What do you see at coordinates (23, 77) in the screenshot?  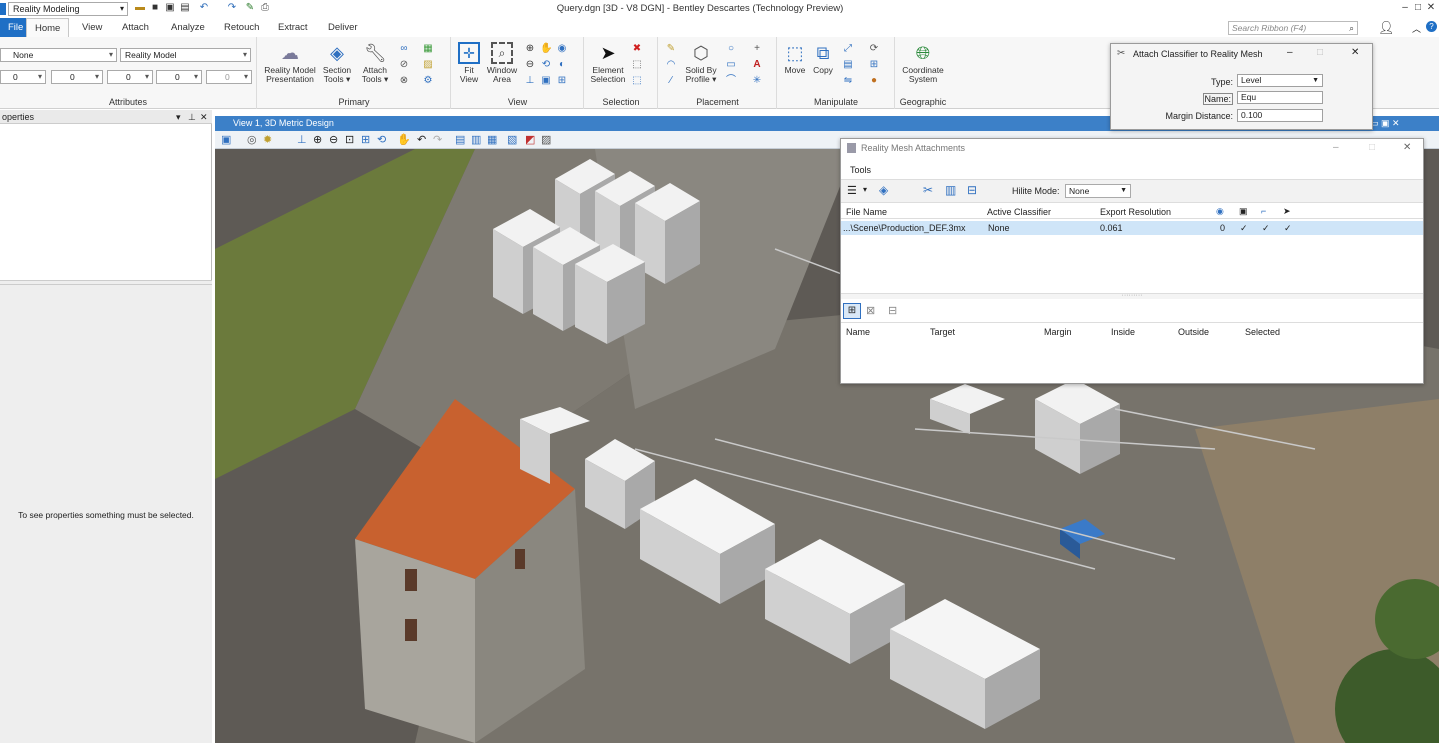 I see `color-combo: 0` at bounding box center [23, 77].